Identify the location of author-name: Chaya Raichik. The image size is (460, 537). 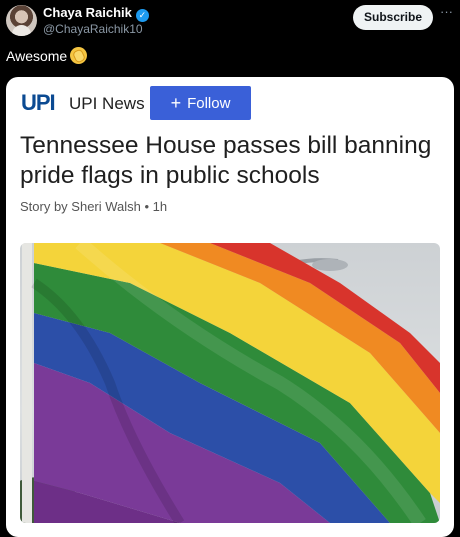
(87, 12).